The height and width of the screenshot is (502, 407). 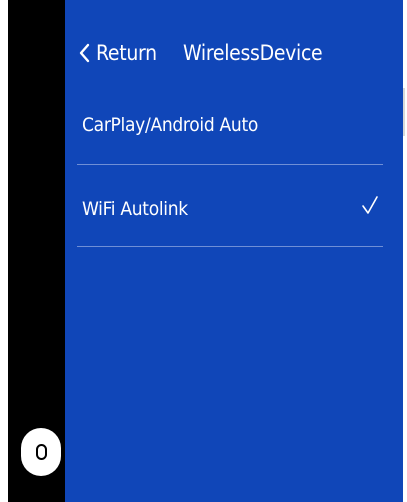 I want to click on right-edge, so click(x=405, y=251).